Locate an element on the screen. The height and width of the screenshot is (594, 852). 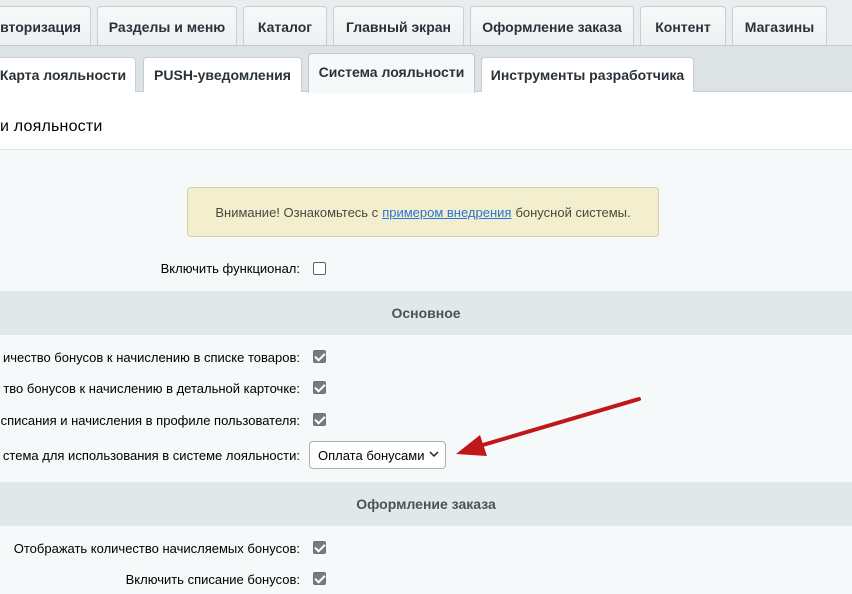
tab-loyalty-card: Карта лояльности is located at coordinates (68, 74).